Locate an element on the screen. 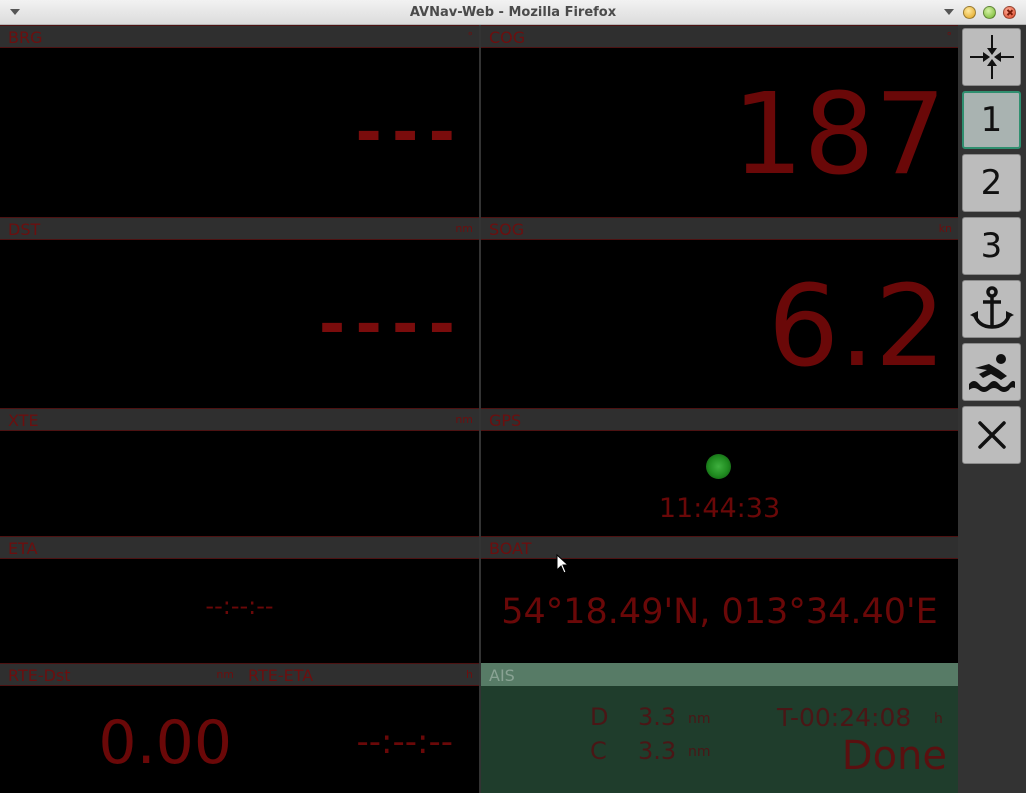 The width and height of the screenshot is (1026, 793). gps-panel: GPS 11:44:33 is located at coordinates (719, 472).